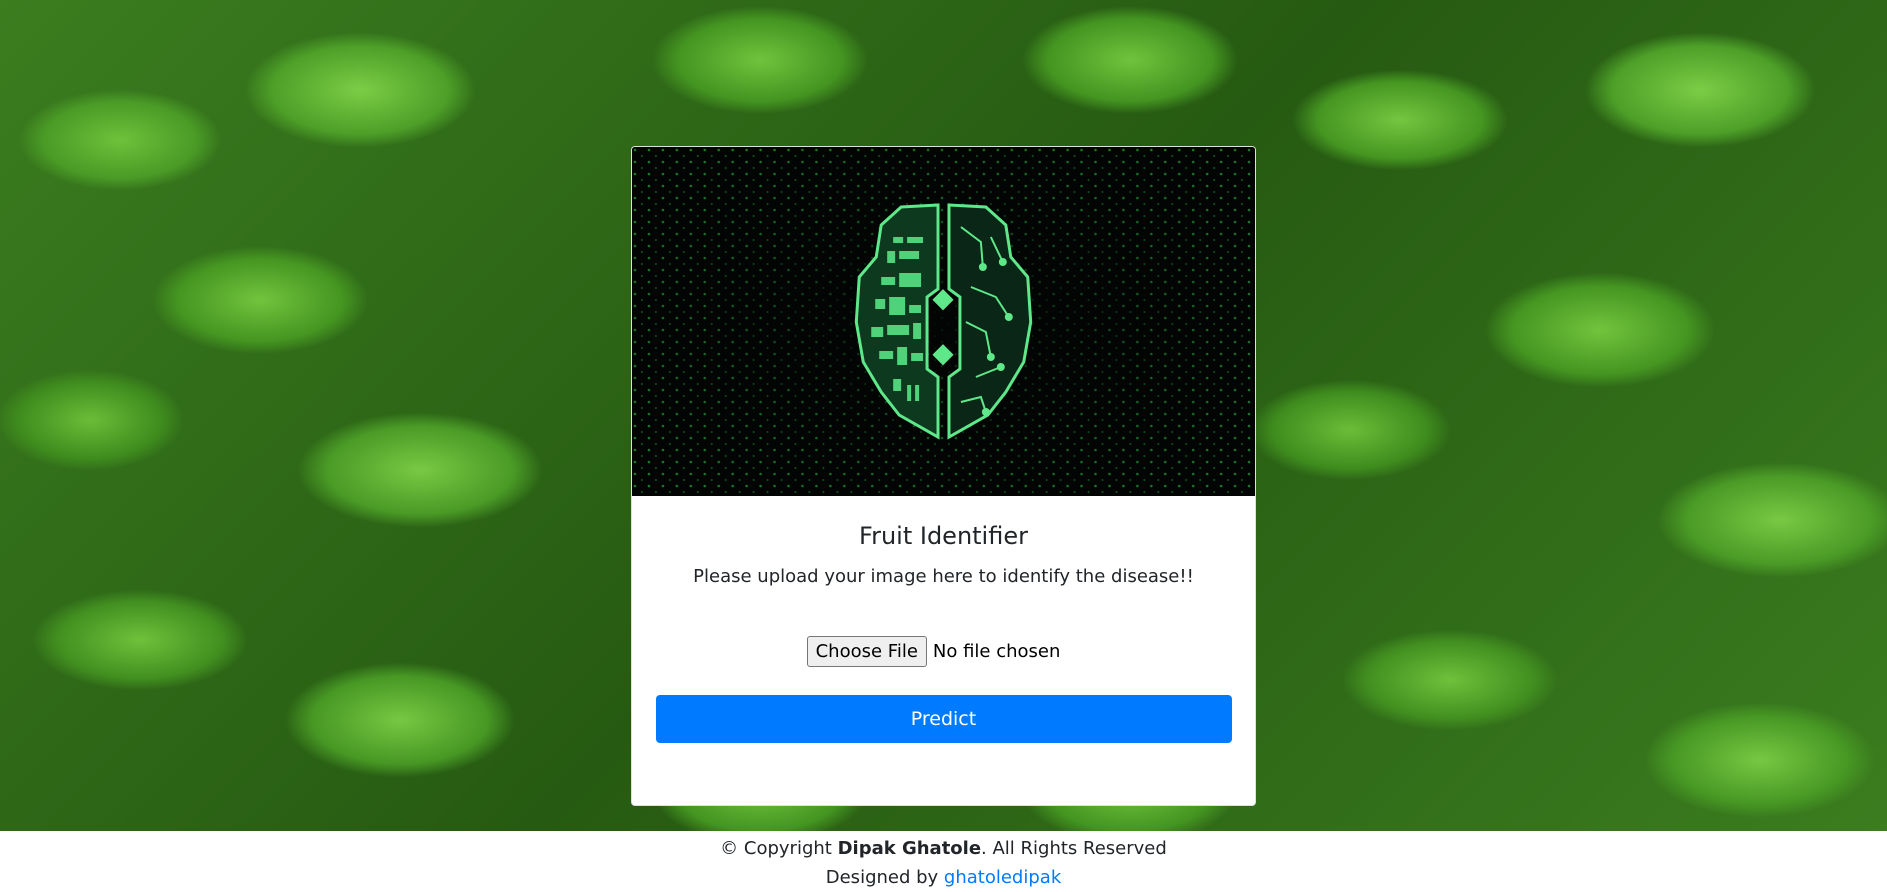 Image resolution: width=1887 pixels, height=892 pixels. Describe the element at coordinates (884, 877) in the screenshot. I see `designed-by-label: Designed by` at that location.